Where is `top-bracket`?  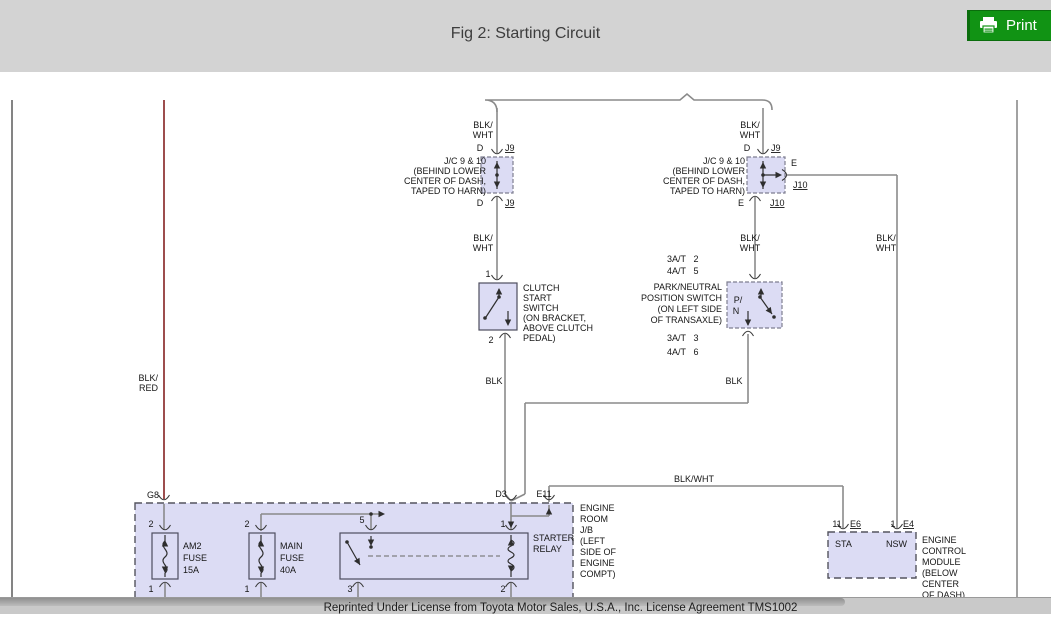
top-bracket is located at coordinates (628, 102).